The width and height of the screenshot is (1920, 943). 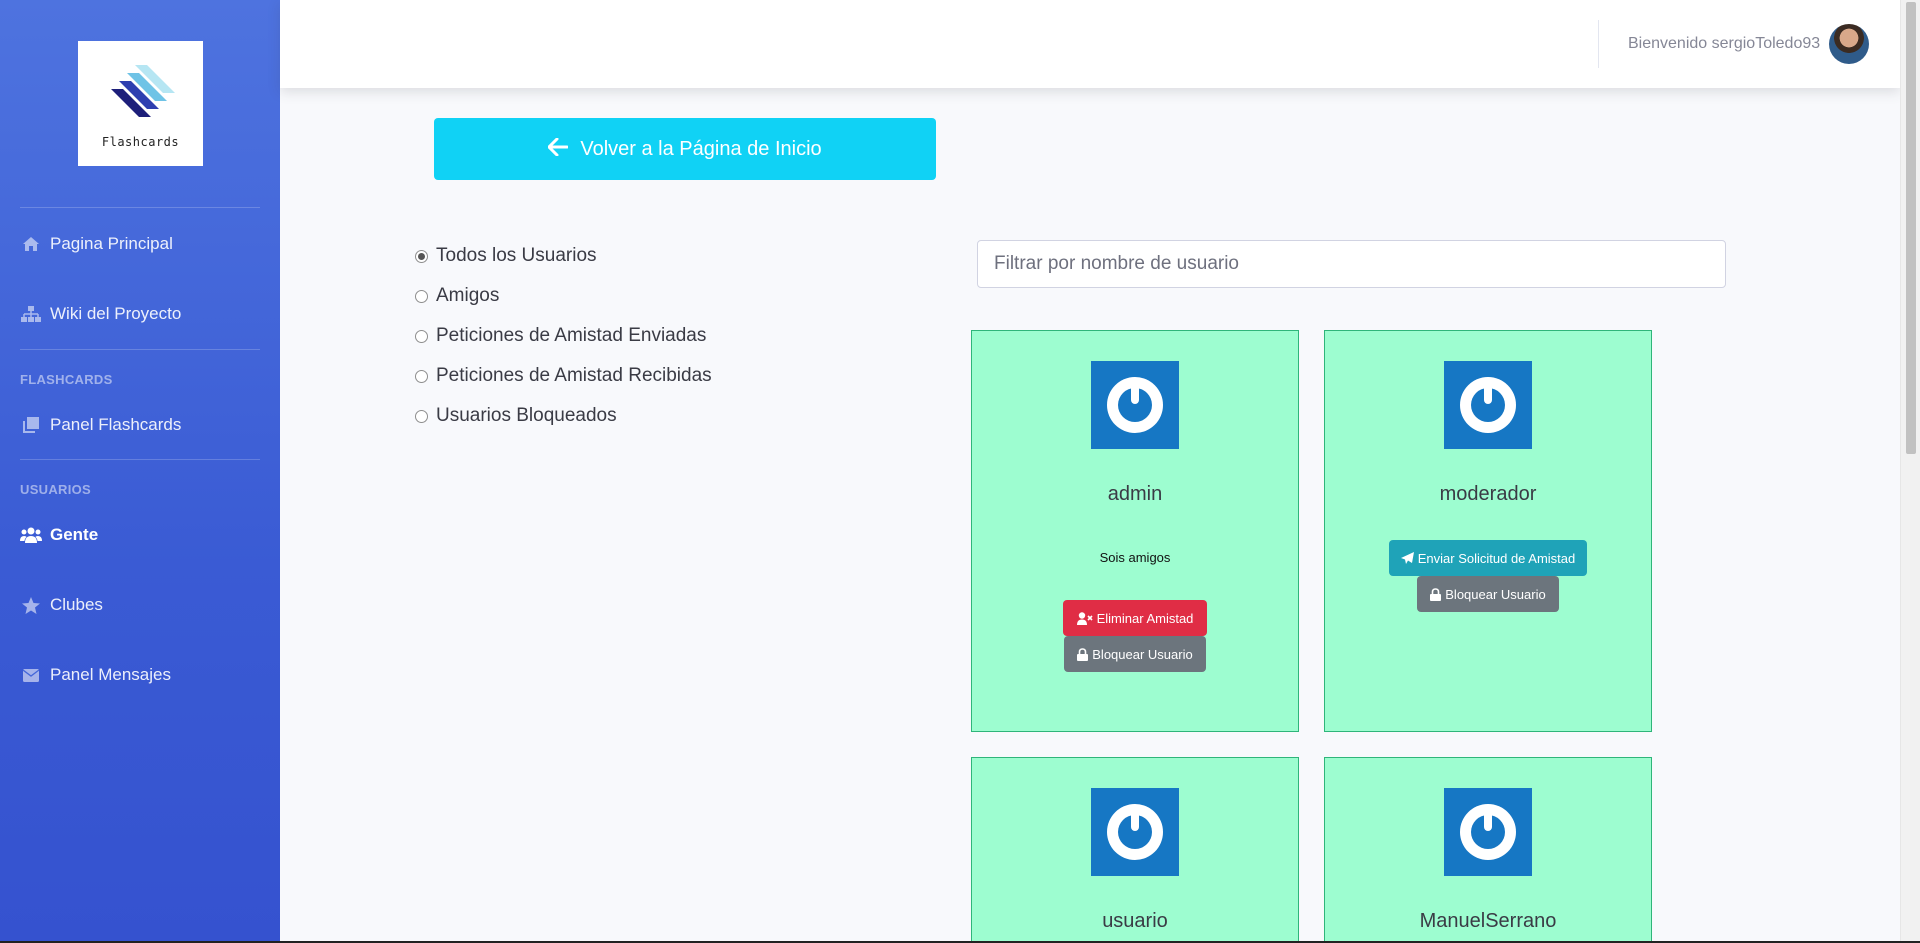 I want to click on user-times-icon, so click(x=1084, y=618).